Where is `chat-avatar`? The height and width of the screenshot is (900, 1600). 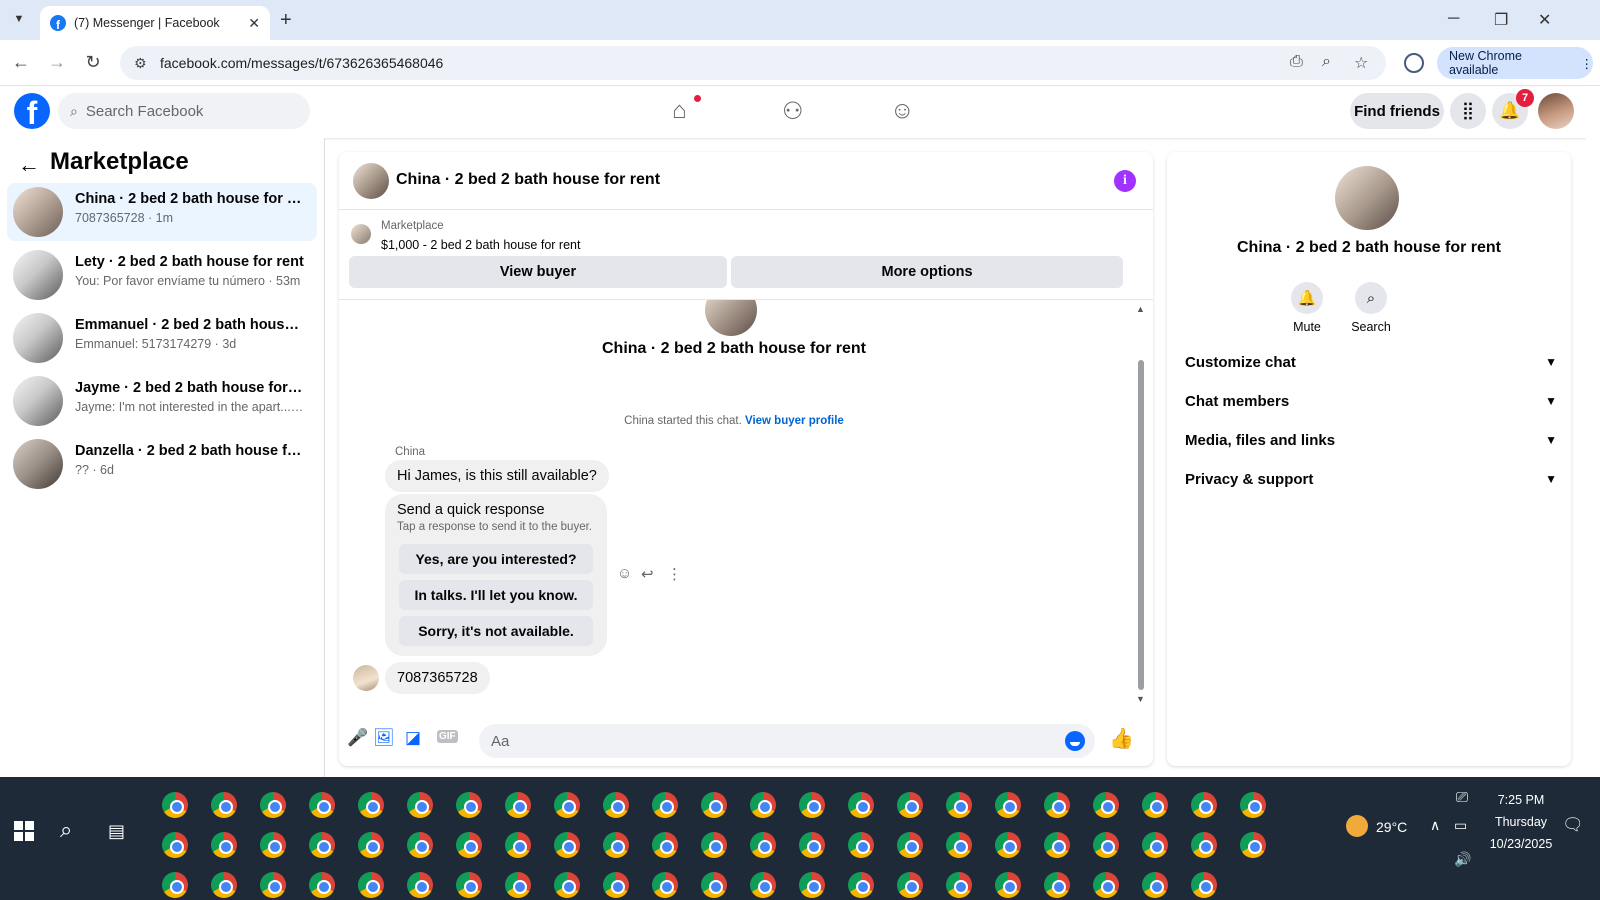 chat-avatar is located at coordinates (371, 181).